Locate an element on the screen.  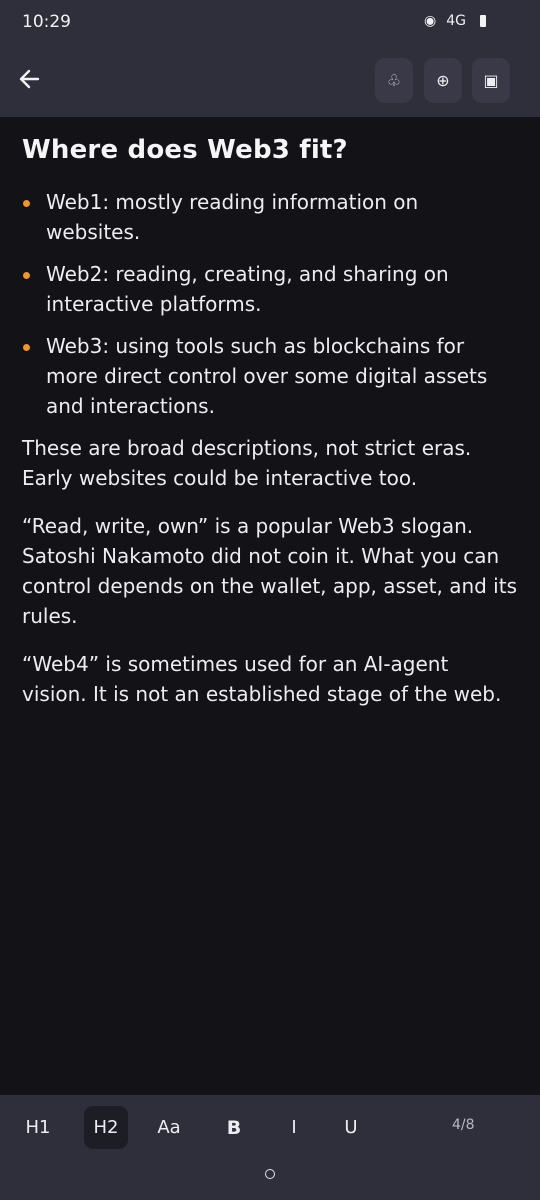
club-icon: ♧ is located at coordinates (394, 80).